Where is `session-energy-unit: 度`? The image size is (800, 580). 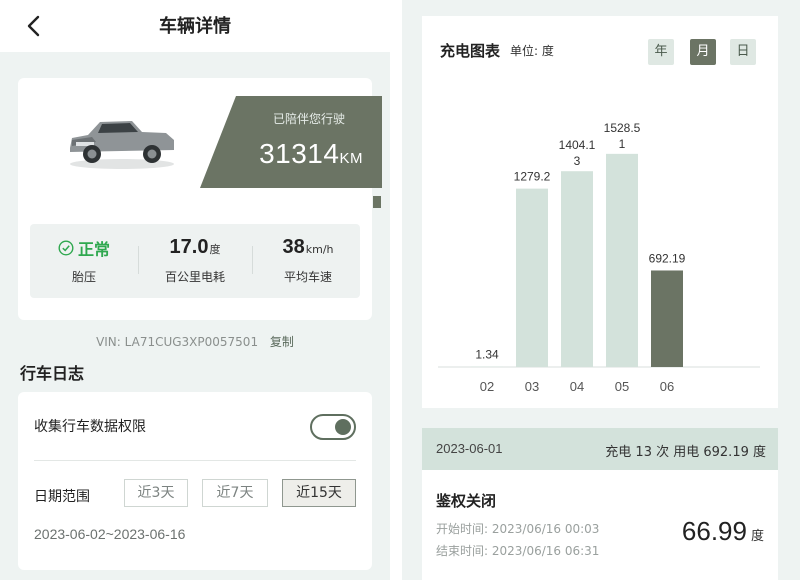
session-energy-unit: 度 is located at coordinates (757, 536).